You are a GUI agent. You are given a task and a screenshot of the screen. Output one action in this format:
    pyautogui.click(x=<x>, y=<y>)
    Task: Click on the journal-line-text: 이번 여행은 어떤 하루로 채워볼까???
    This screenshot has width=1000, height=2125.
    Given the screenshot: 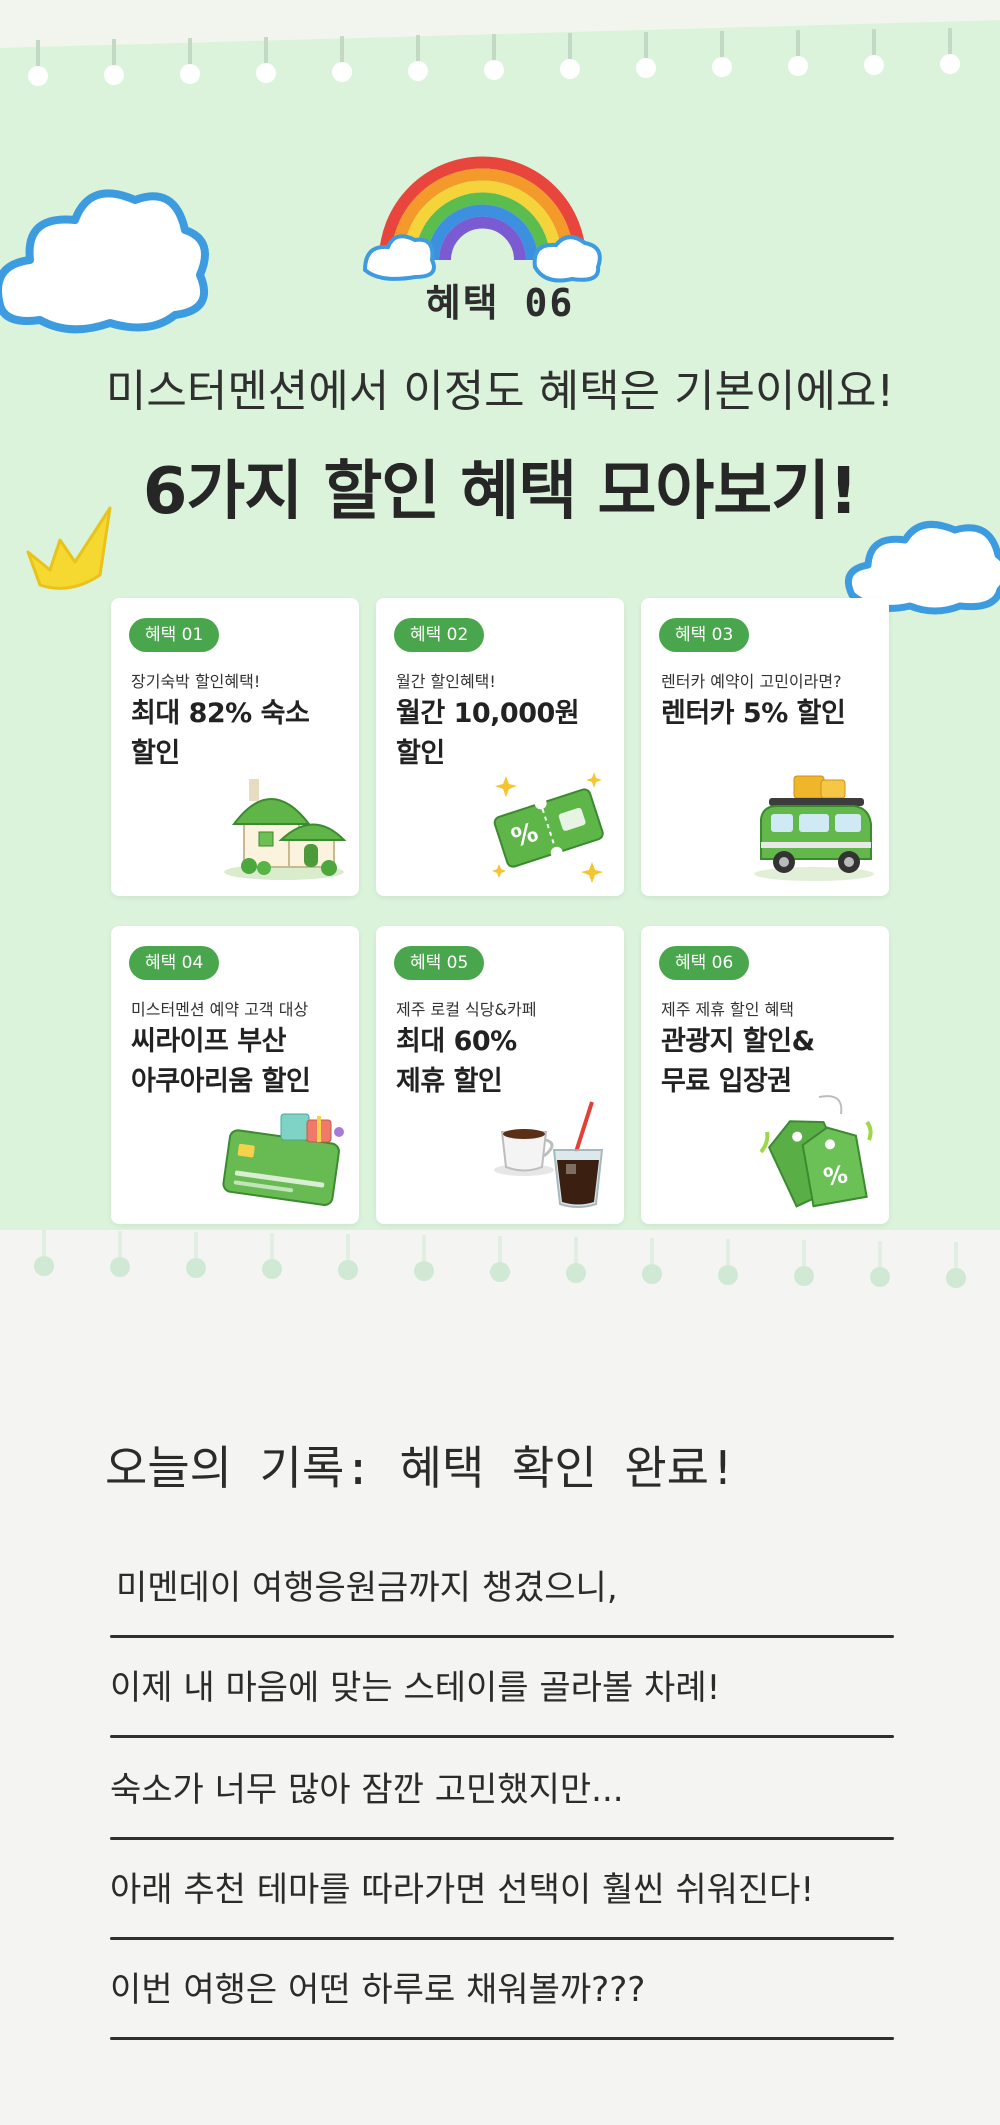 What is the action you would take?
    pyautogui.click(x=378, y=1990)
    